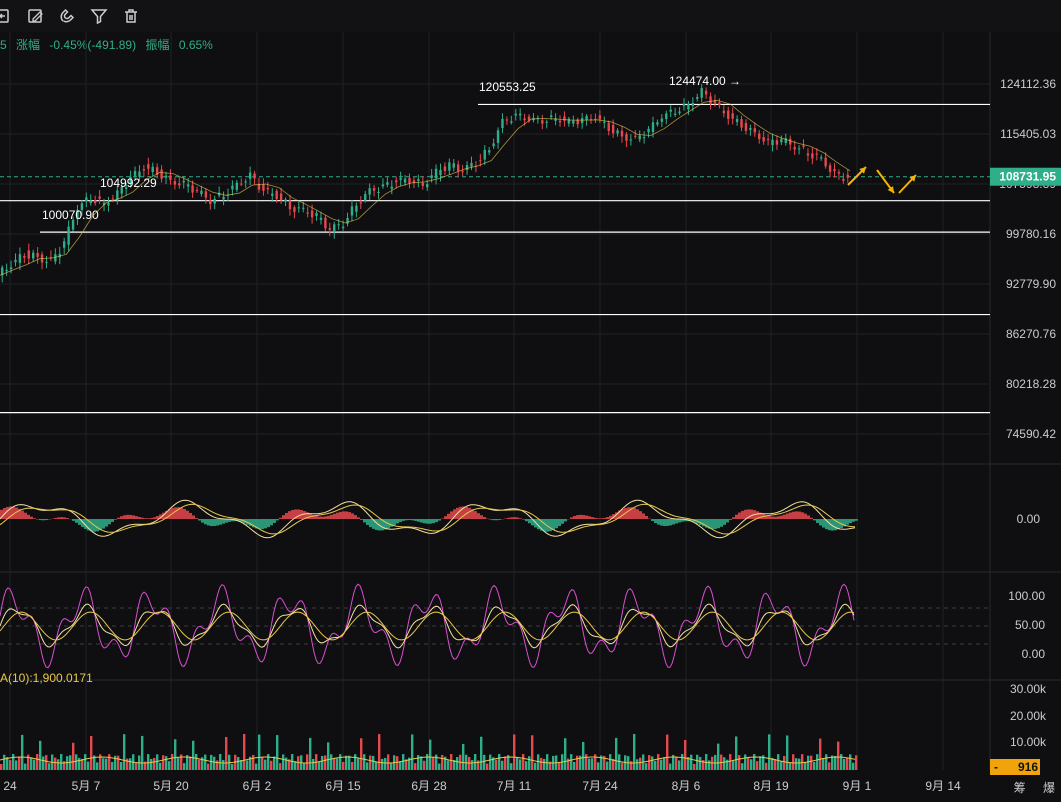 The width and height of the screenshot is (1061, 802). What do you see at coordinates (1027, 787) in the screenshot?
I see `corner-buttons: 筹 爆` at bounding box center [1027, 787].